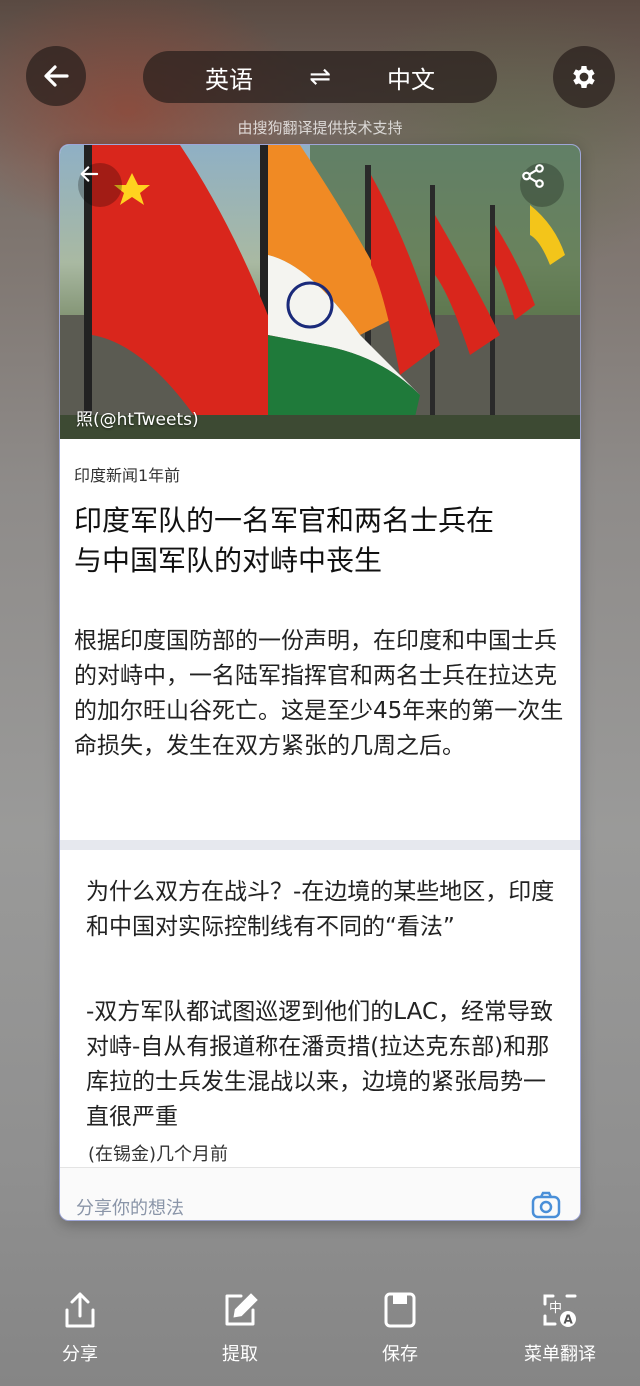 This screenshot has width=640, height=1386. What do you see at coordinates (411, 77) in the screenshot?
I see `target-language: 中文` at bounding box center [411, 77].